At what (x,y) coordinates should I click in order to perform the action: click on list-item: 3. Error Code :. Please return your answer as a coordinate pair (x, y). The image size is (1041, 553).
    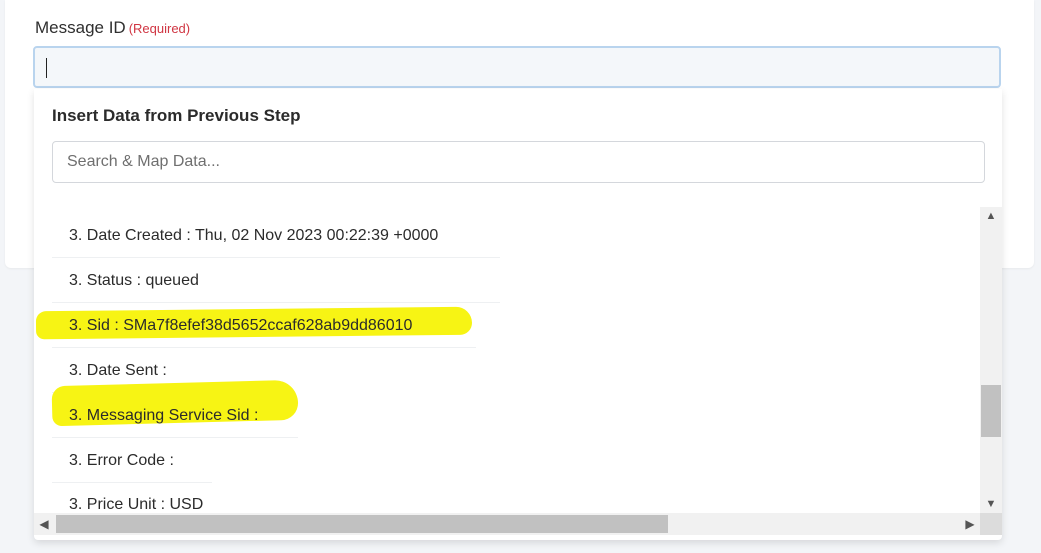
    Looking at the image, I should click on (132, 460).